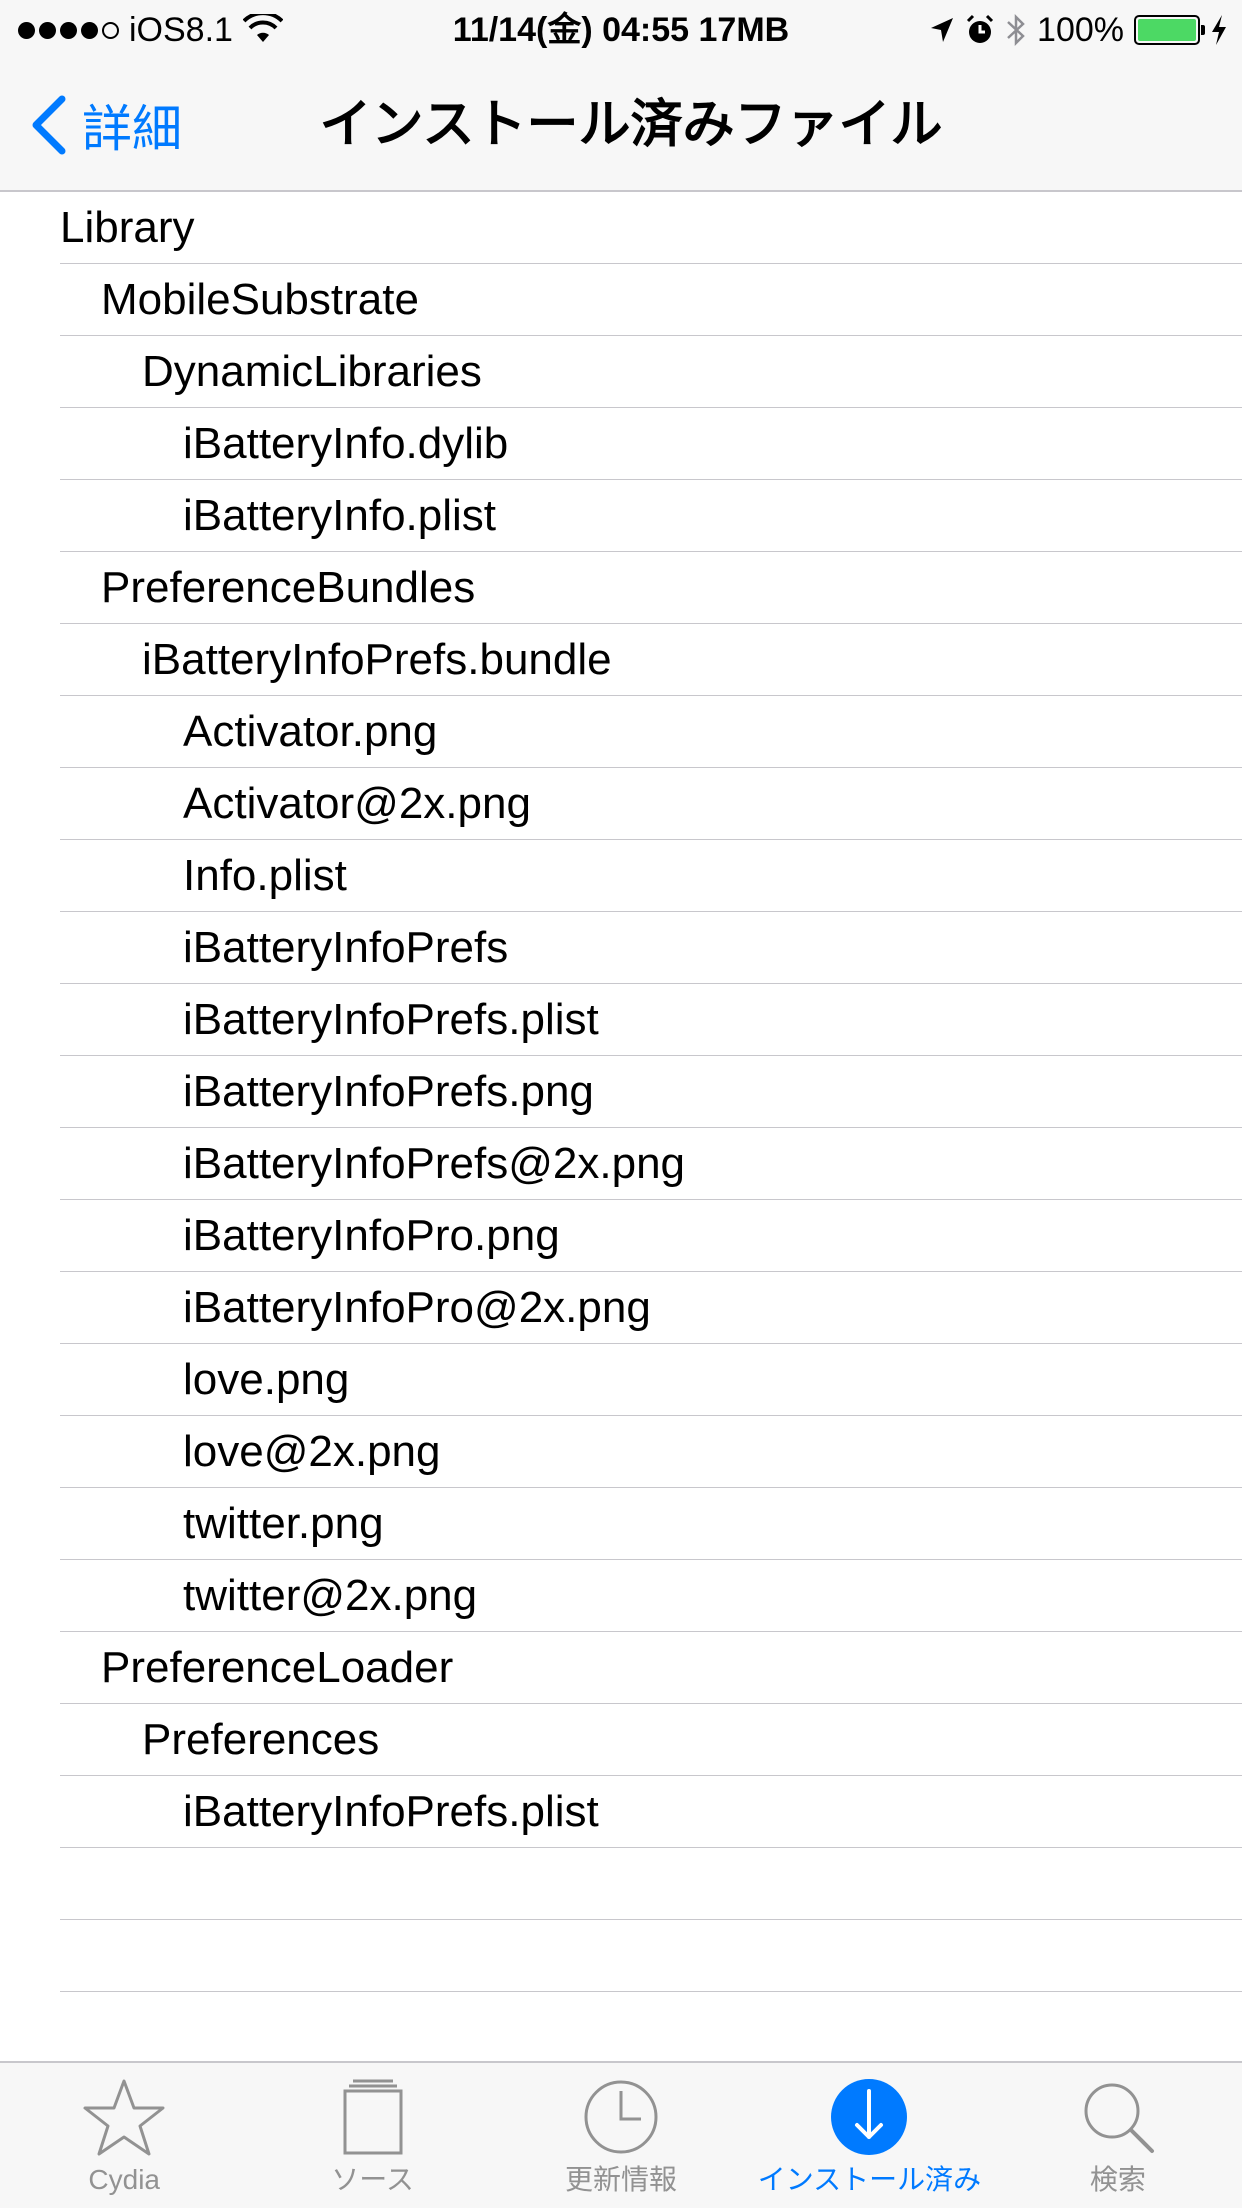 This screenshot has height=2208, width=1242. I want to click on file-name: love.png, so click(266, 1379).